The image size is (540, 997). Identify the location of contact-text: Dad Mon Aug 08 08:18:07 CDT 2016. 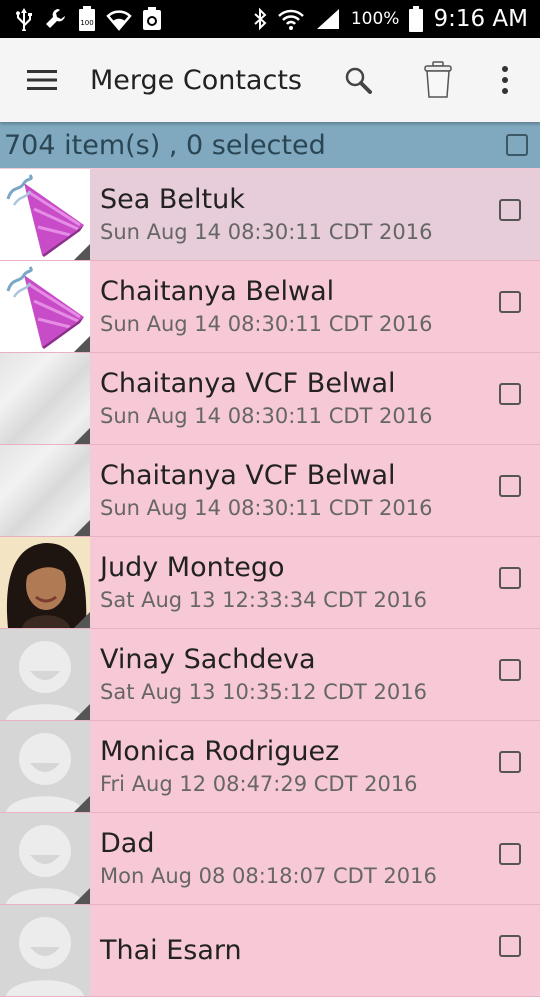
(285, 858).